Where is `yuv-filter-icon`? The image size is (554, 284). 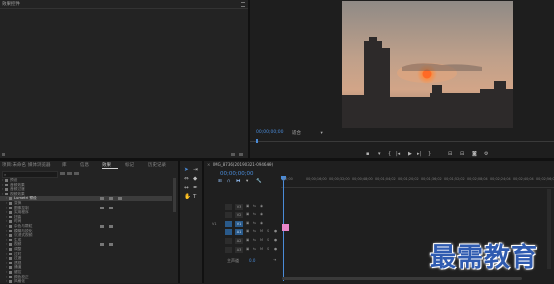
yuv-filter-icon is located at coordinates (76, 173).